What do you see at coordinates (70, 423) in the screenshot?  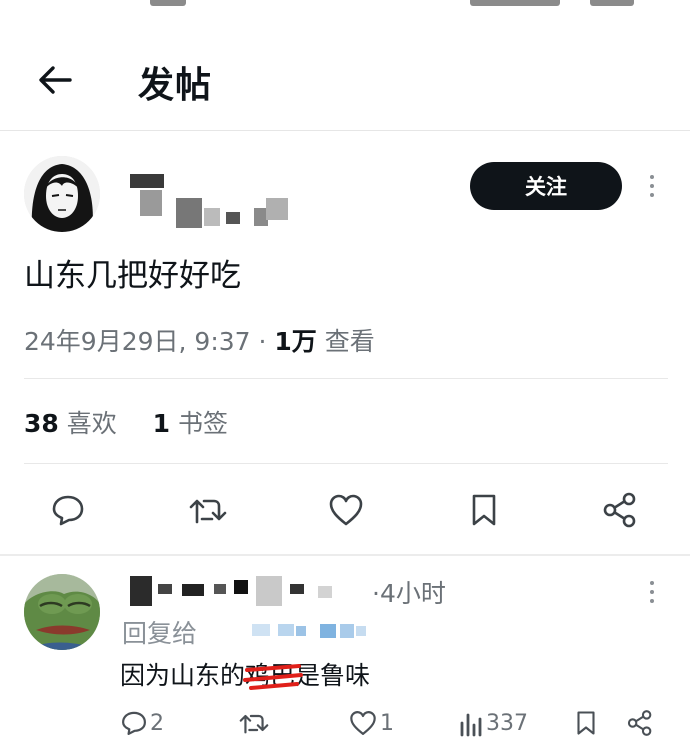 I see `likes-stat: 38 喜欢` at bounding box center [70, 423].